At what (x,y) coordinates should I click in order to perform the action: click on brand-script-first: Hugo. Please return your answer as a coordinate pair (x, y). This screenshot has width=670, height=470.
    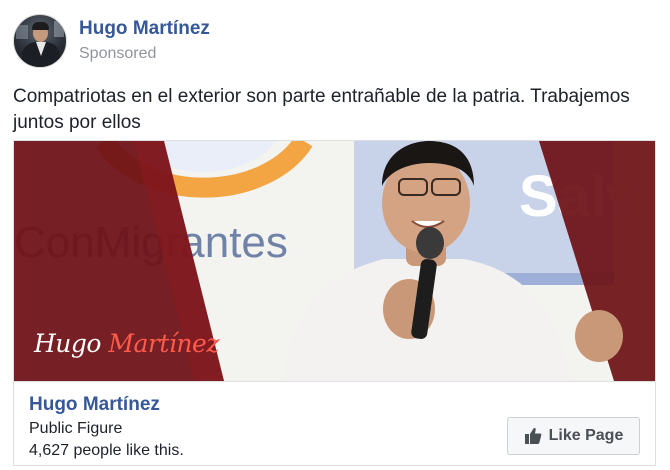
    Looking at the image, I should click on (67, 343).